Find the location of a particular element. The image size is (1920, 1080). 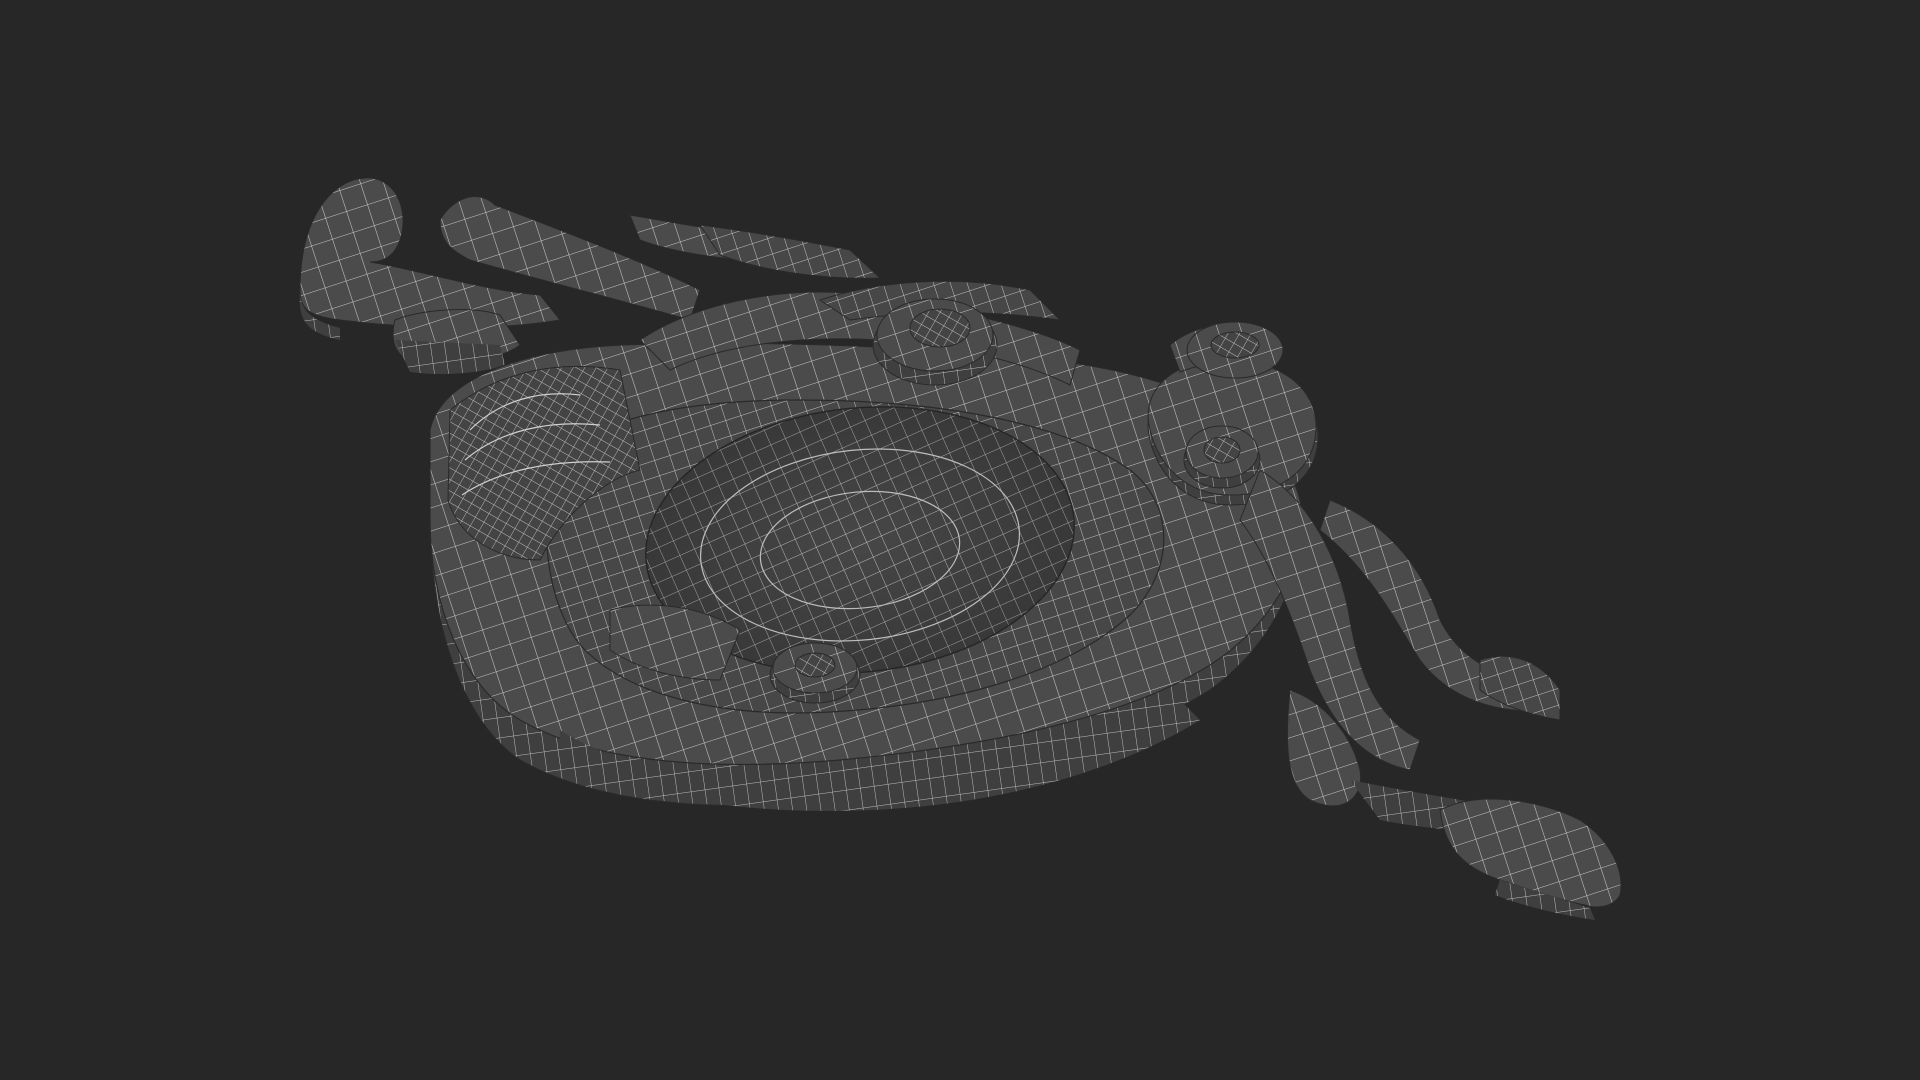

spiral-boss-right is located at coordinates (1233, 432).